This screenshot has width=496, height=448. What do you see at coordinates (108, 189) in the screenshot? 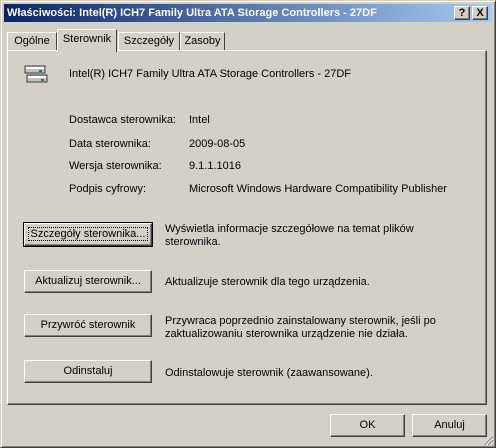
I see `digital-signer-label: Podpis cyfrowy:` at bounding box center [108, 189].